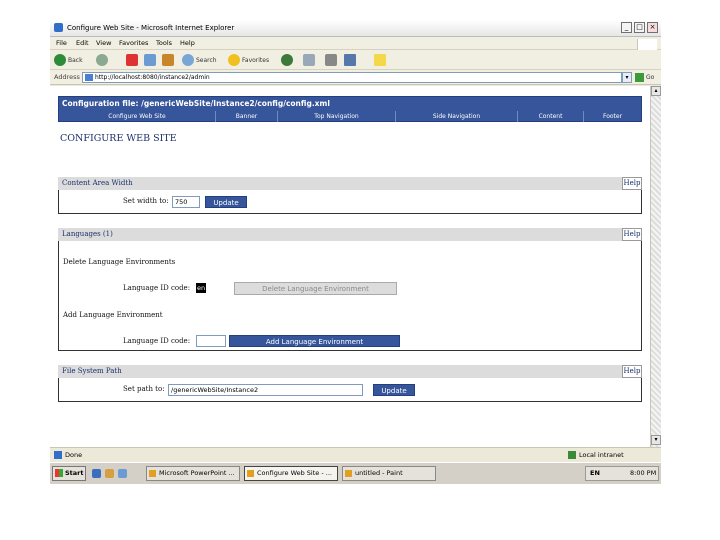 This screenshot has height=540, width=720. Describe the element at coordinates (315, 288) in the screenshot. I see `delete-language-button: Delete Language Environment` at that location.